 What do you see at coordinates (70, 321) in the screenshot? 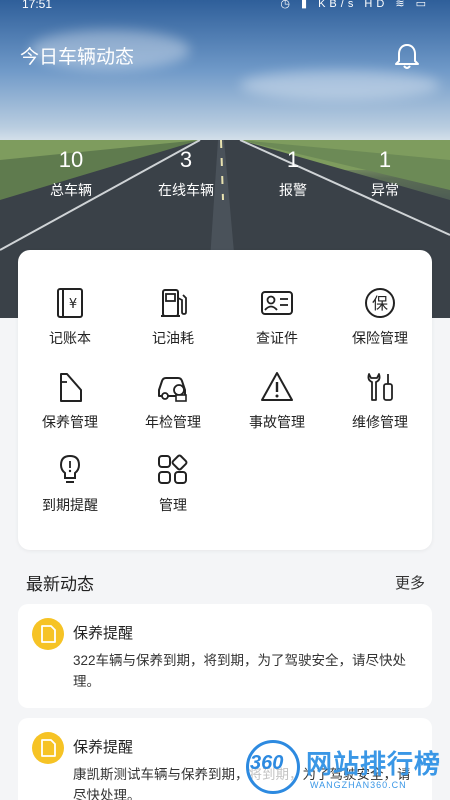
I see `grid-item-ledger: ¥ 记账本` at bounding box center [70, 321].